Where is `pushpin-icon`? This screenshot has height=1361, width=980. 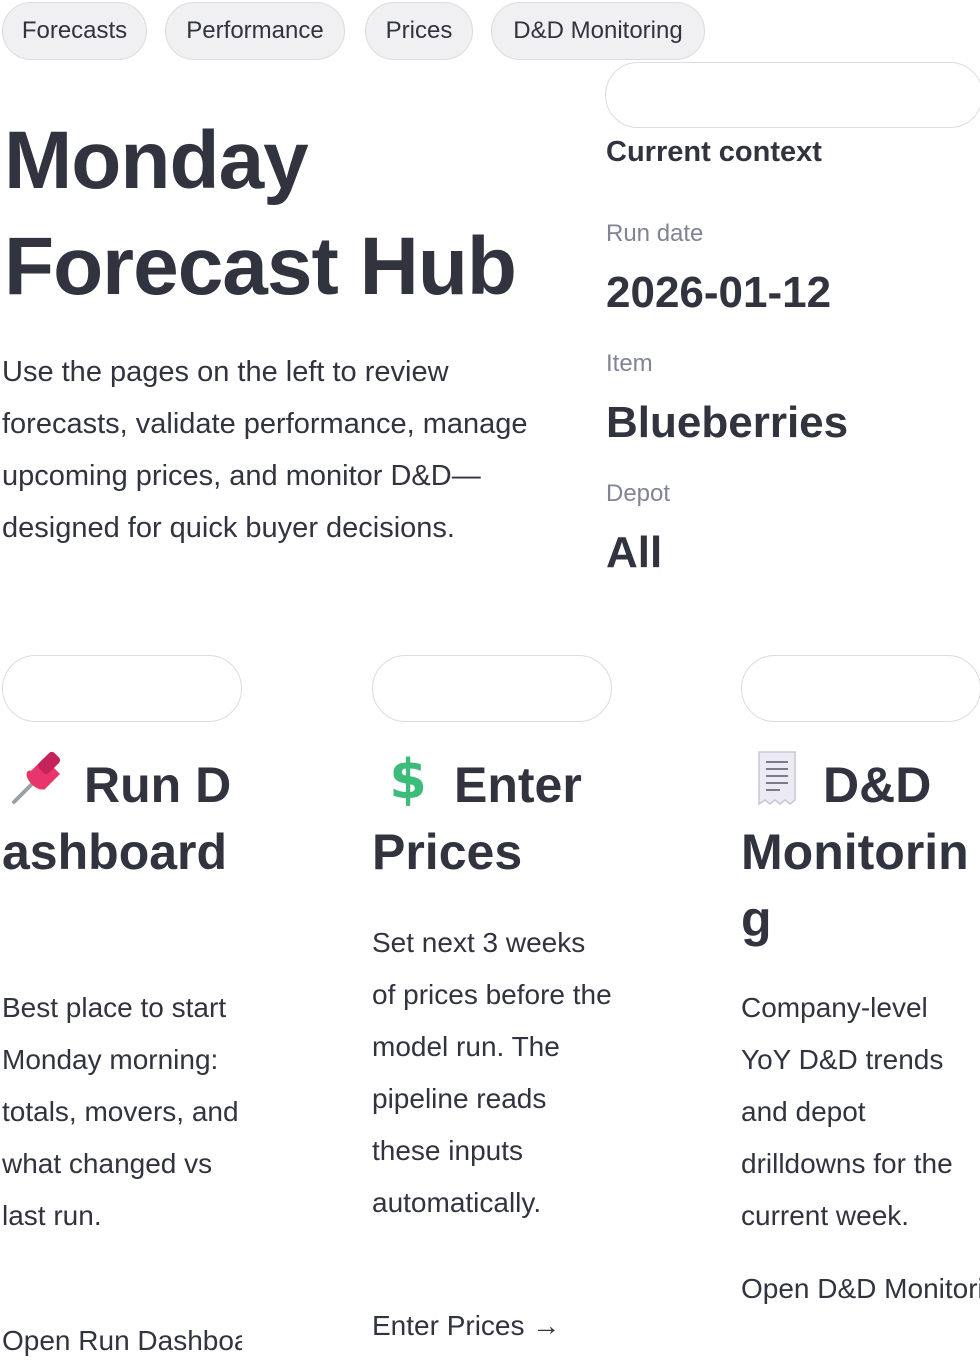
pushpin-icon is located at coordinates (38, 778).